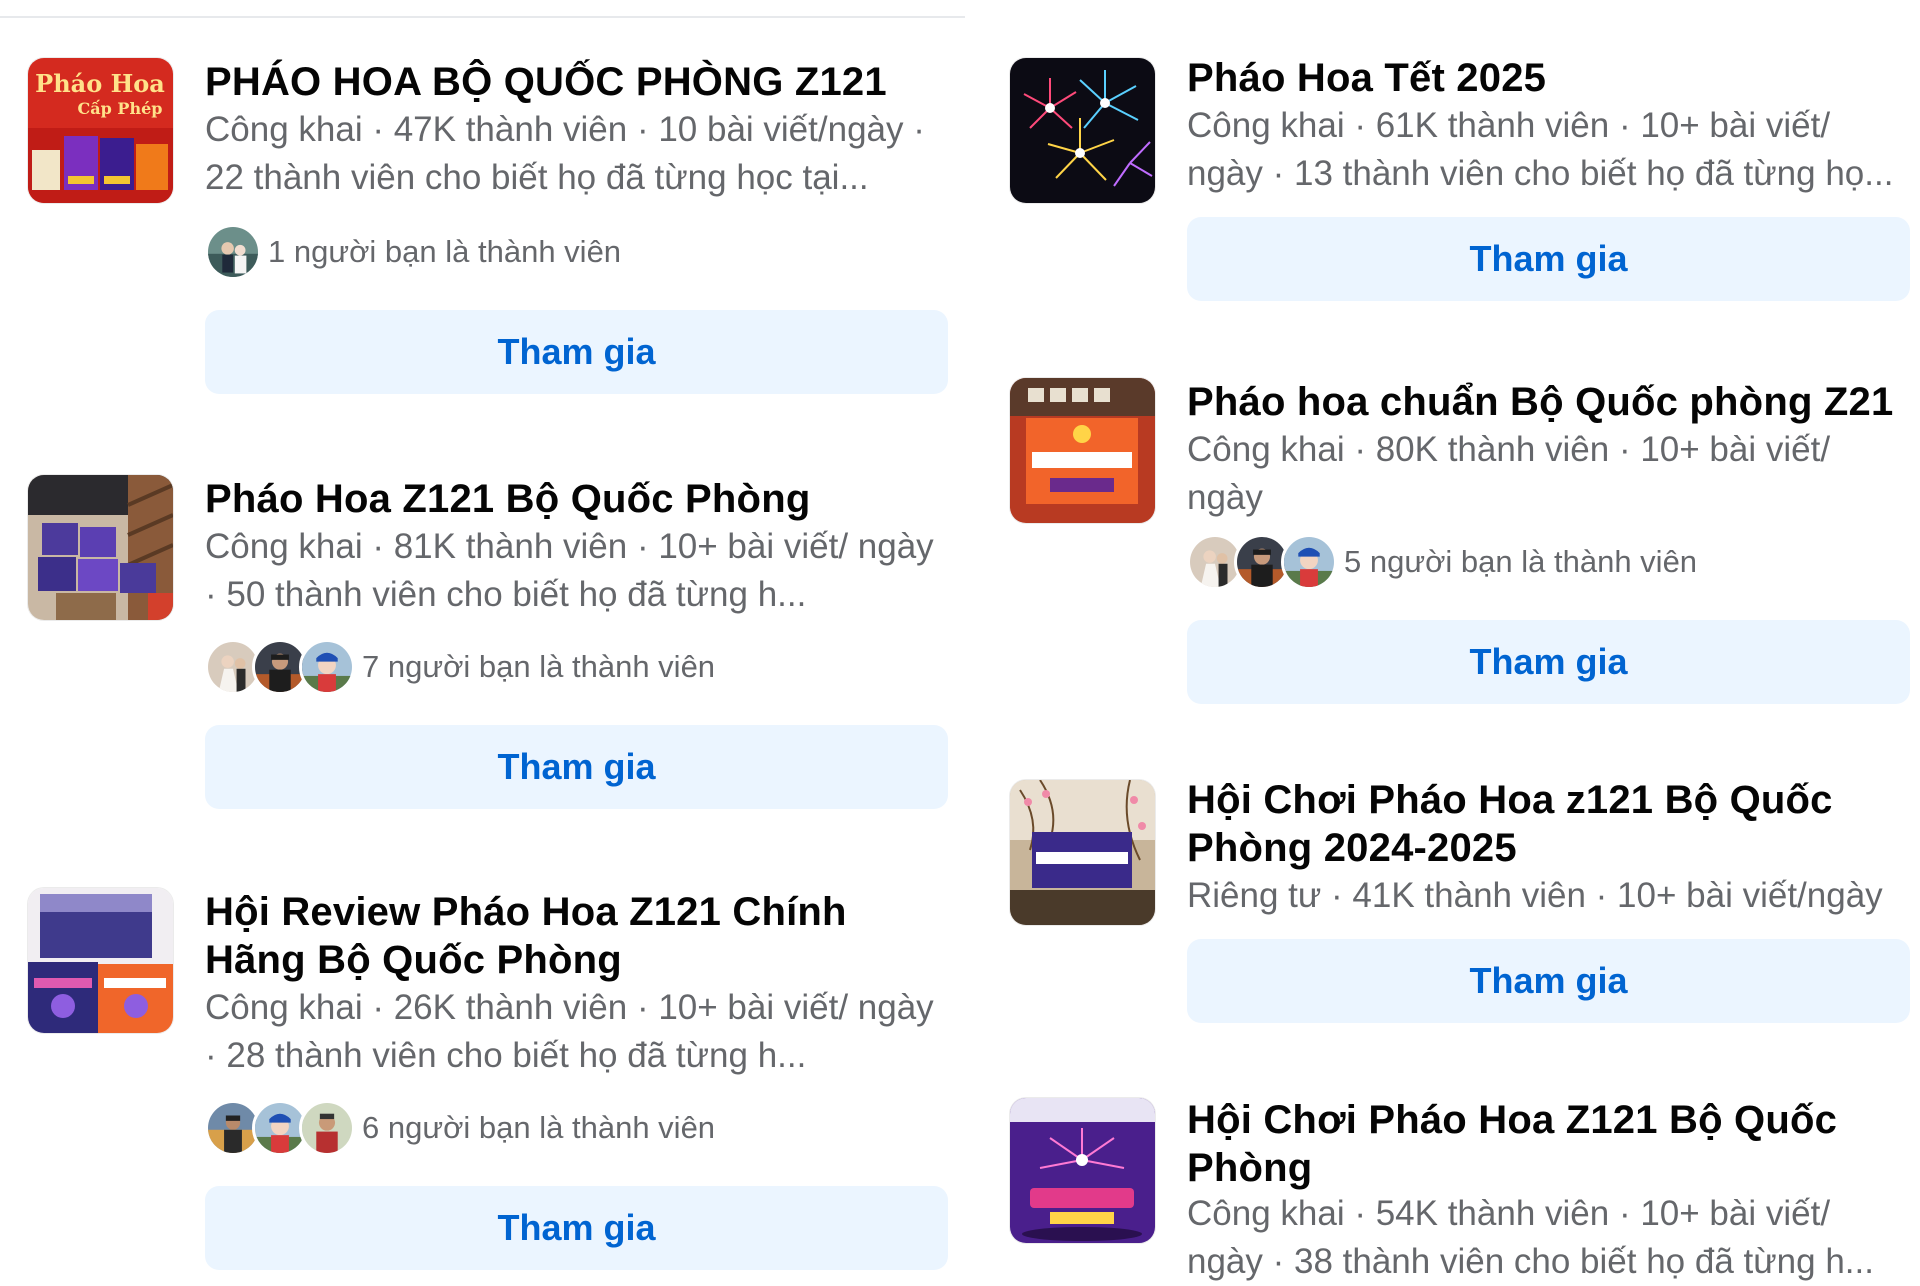 This screenshot has height=1286, width=1920. I want to click on group-title: Hội Chơi Pháo Hoa Z121 Bộ Quốc Phòng, so click(1547, 1144).